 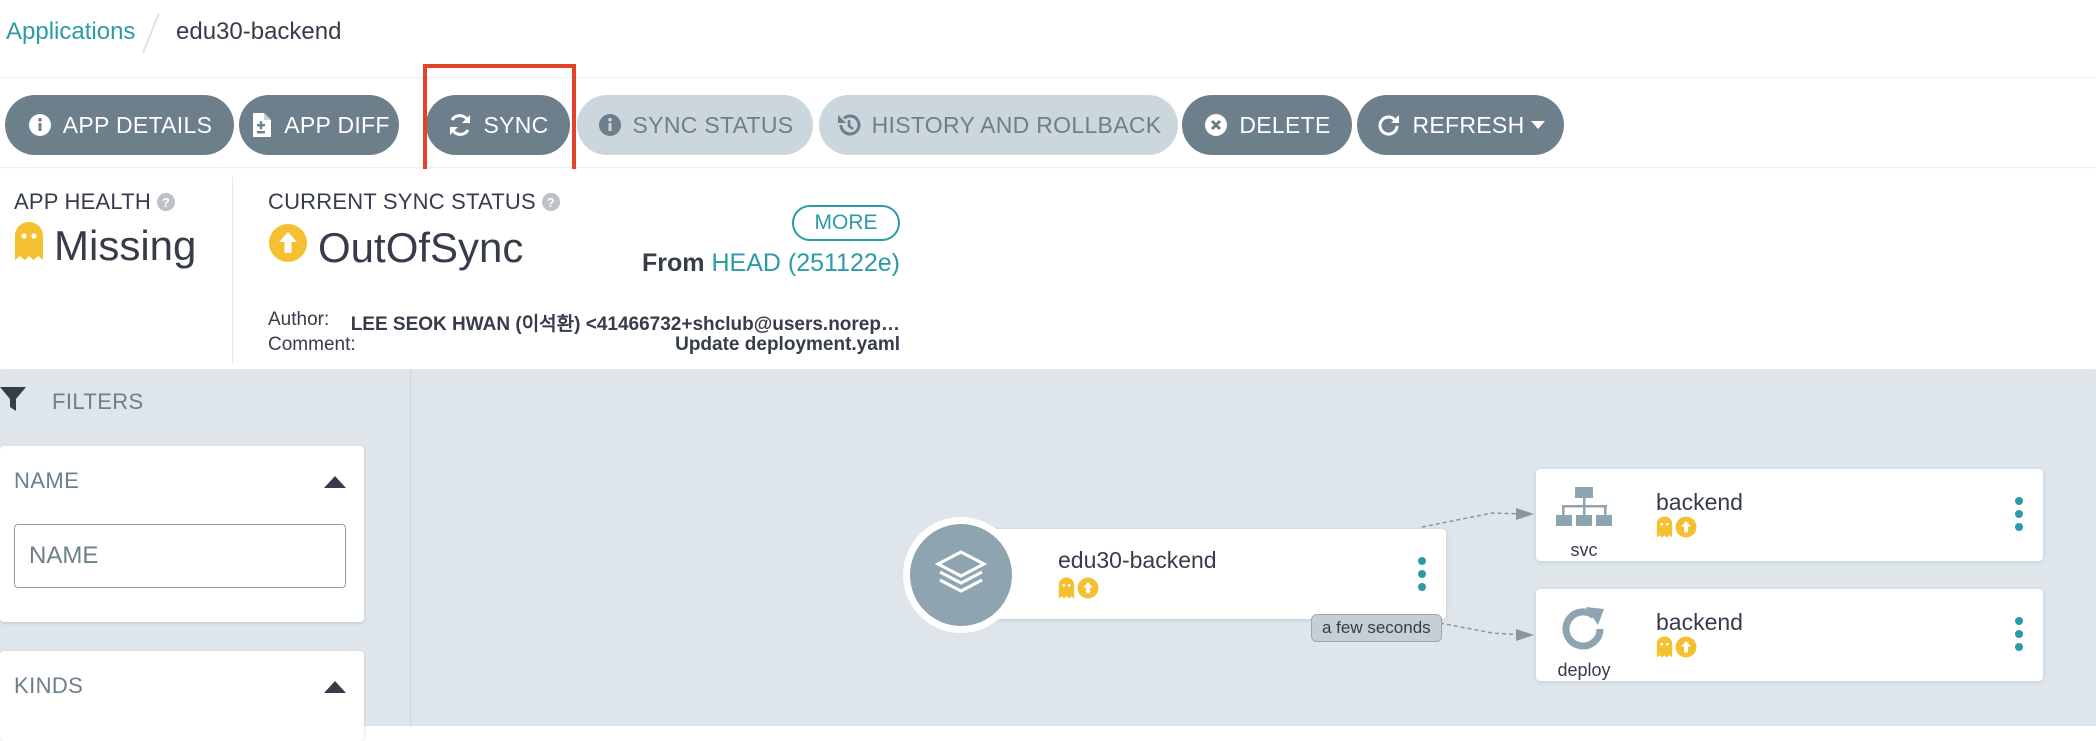 I want to click on app-node-icon, so click(x=961, y=575).